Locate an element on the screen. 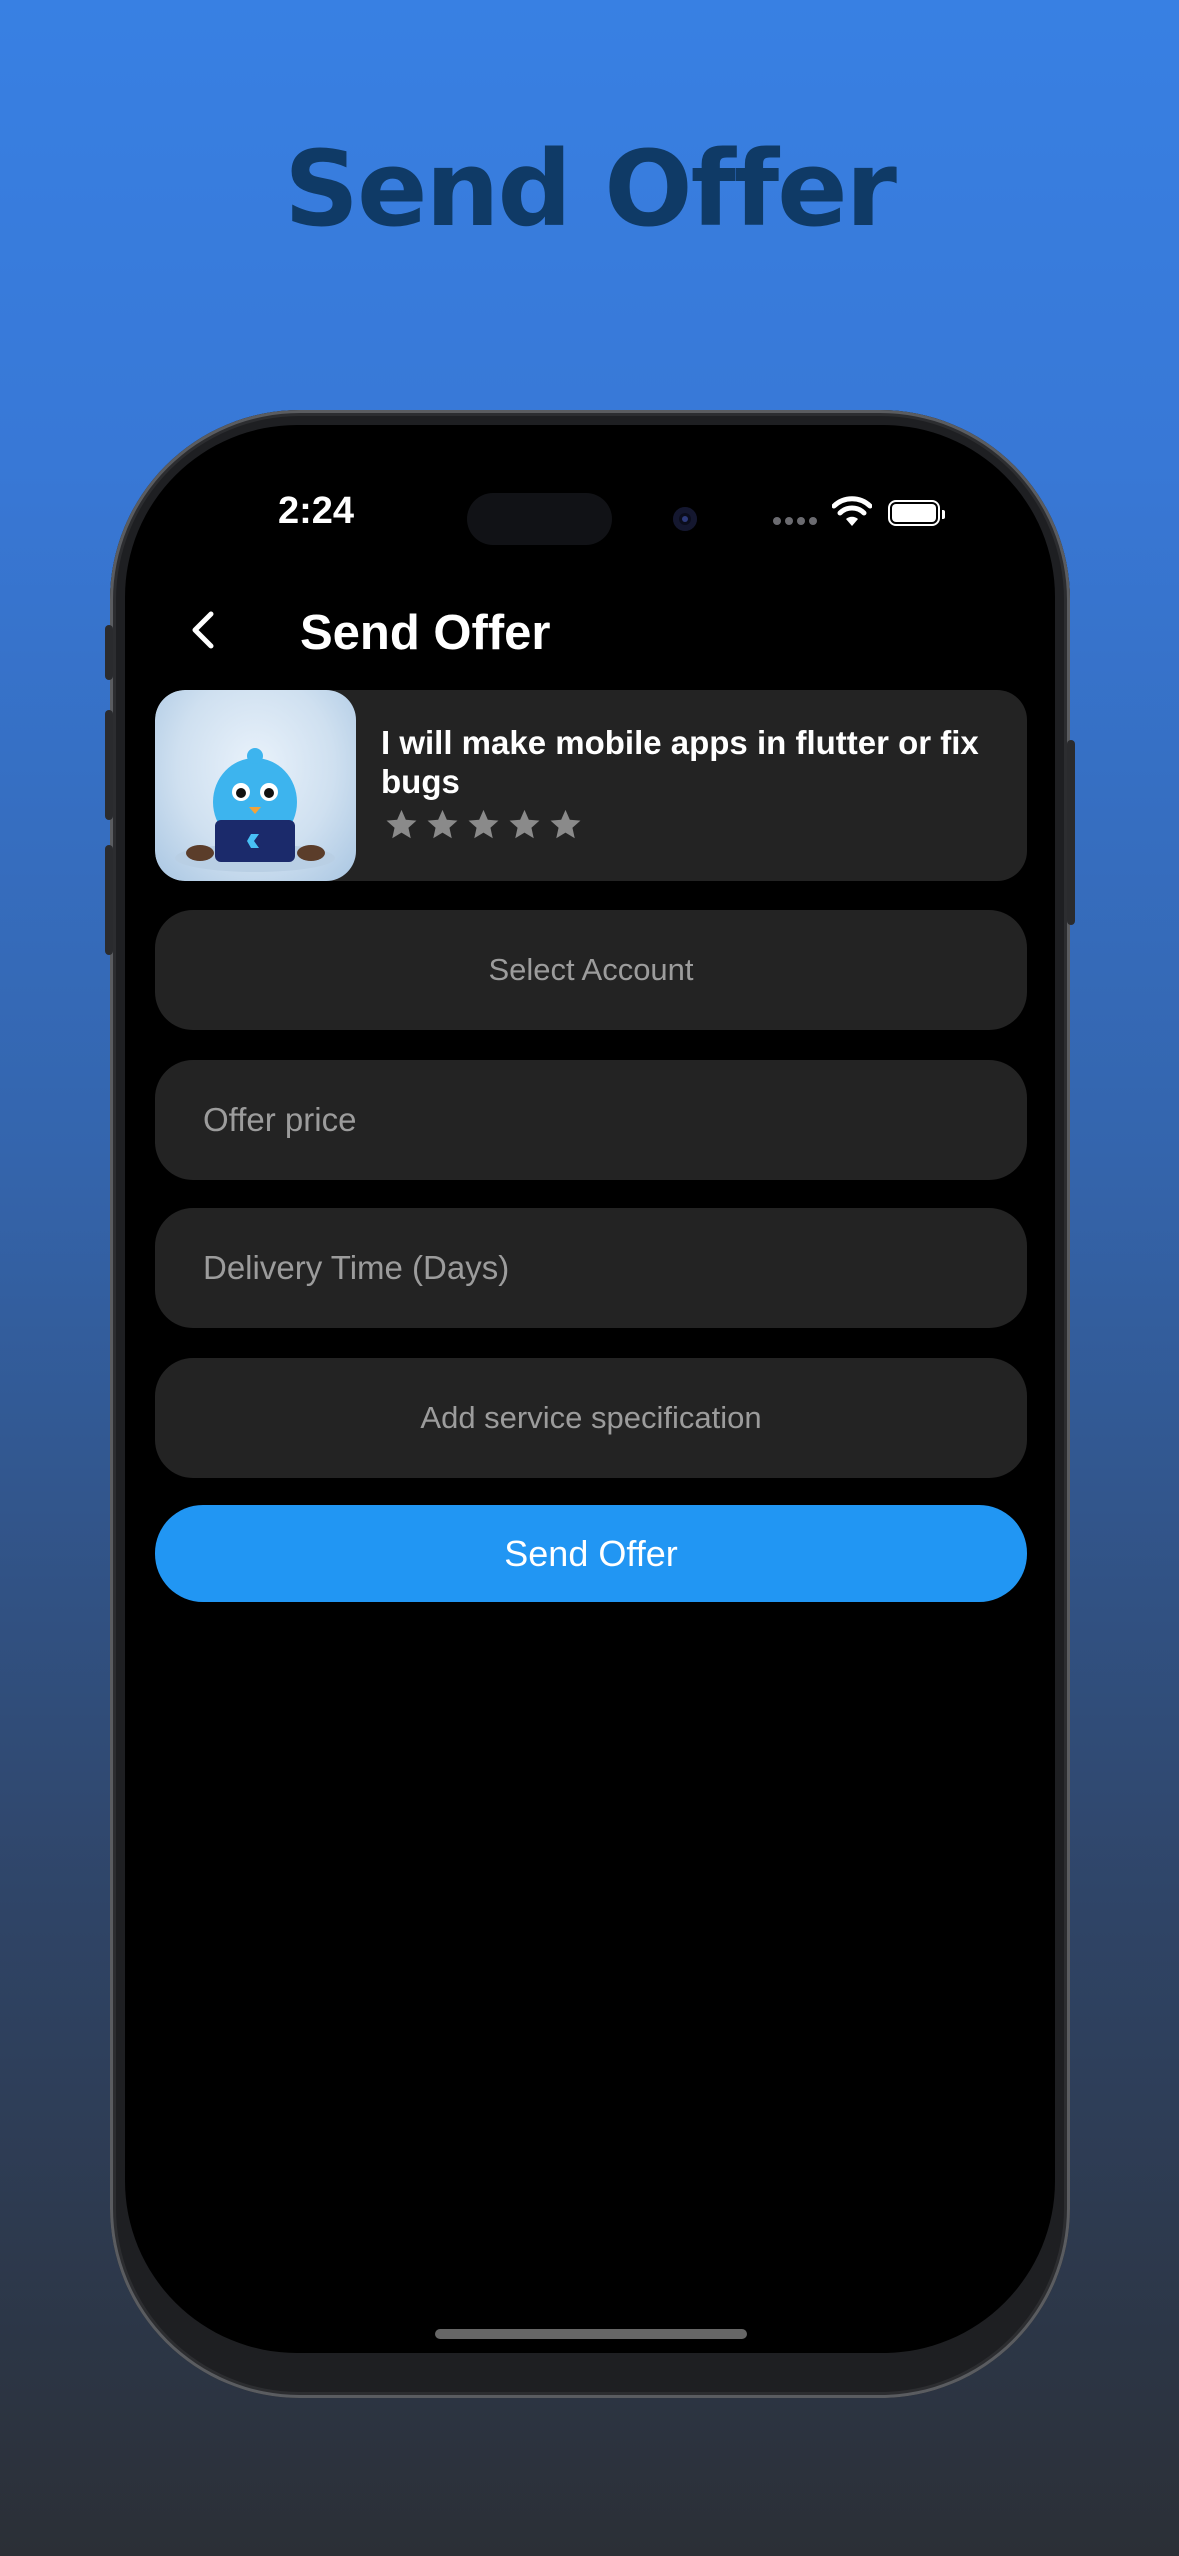 The height and width of the screenshot is (2556, 1179). volume-down-button is located at coordinates (109, 900).